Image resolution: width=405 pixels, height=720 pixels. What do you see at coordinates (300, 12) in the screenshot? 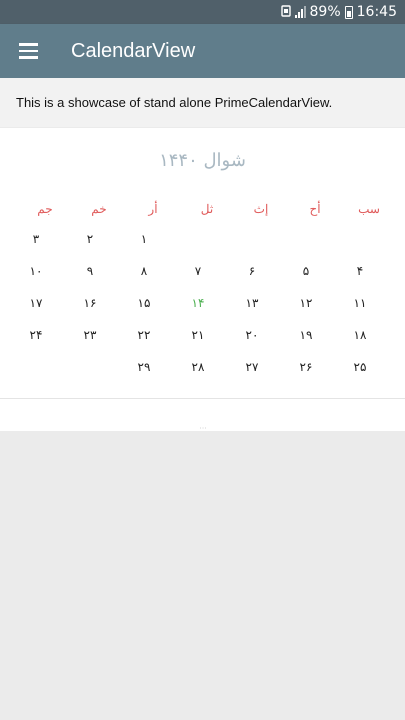
I see `signal-icon` at bounding box center [300, 12].